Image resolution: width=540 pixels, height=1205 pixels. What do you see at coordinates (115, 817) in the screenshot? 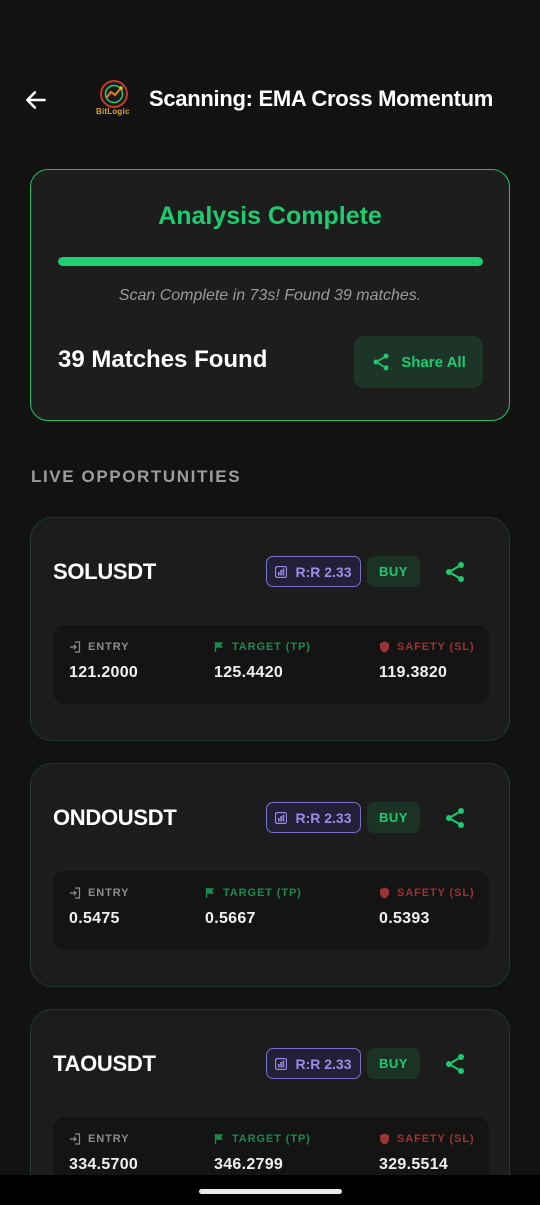
I see `symbol-label: ONDOUSDT` at bounding box center [115, 817].